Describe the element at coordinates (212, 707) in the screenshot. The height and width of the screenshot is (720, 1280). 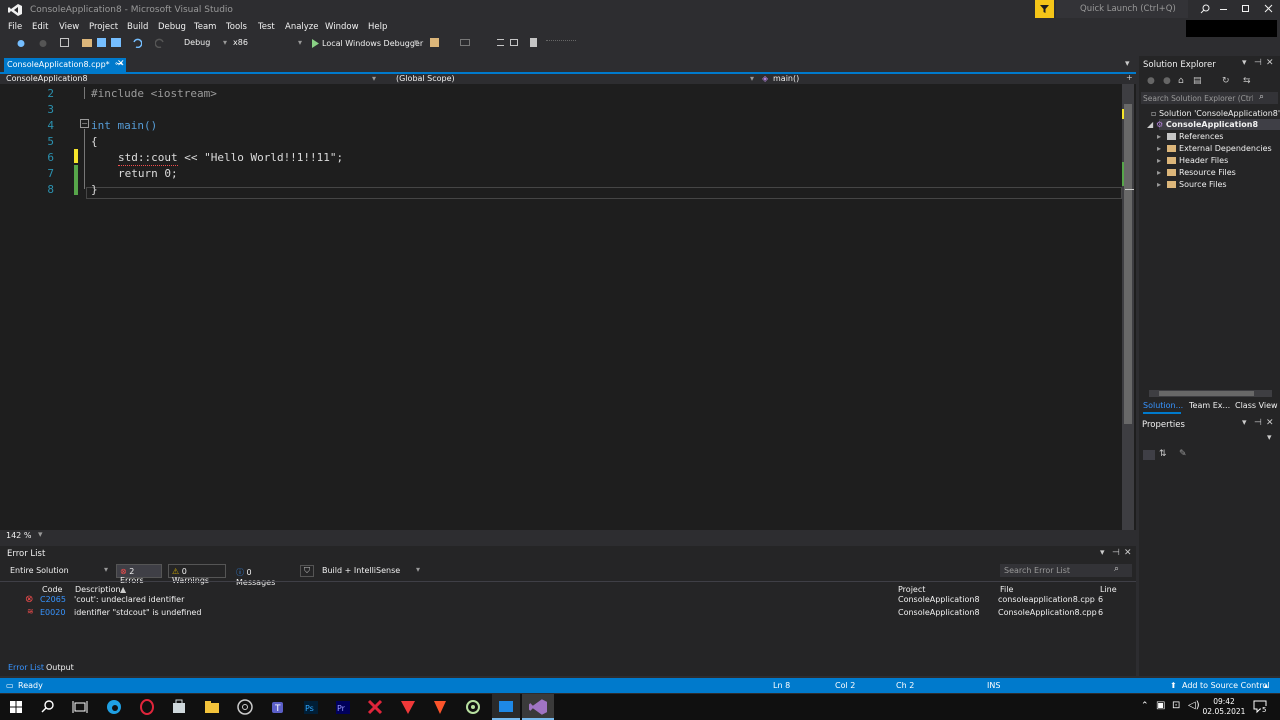
I see `file-explorer-icon` at that location.